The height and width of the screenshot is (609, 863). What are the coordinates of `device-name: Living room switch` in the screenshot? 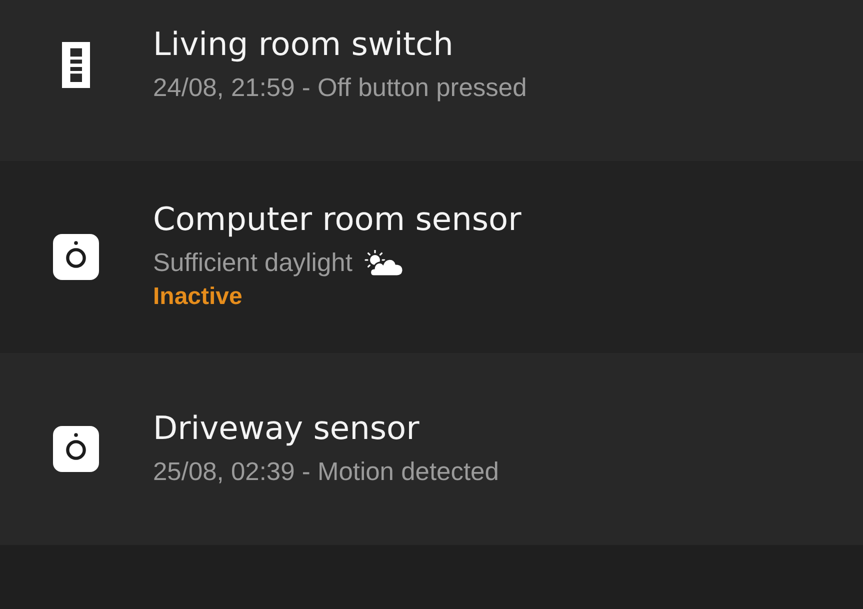 It's located at (303, 44).